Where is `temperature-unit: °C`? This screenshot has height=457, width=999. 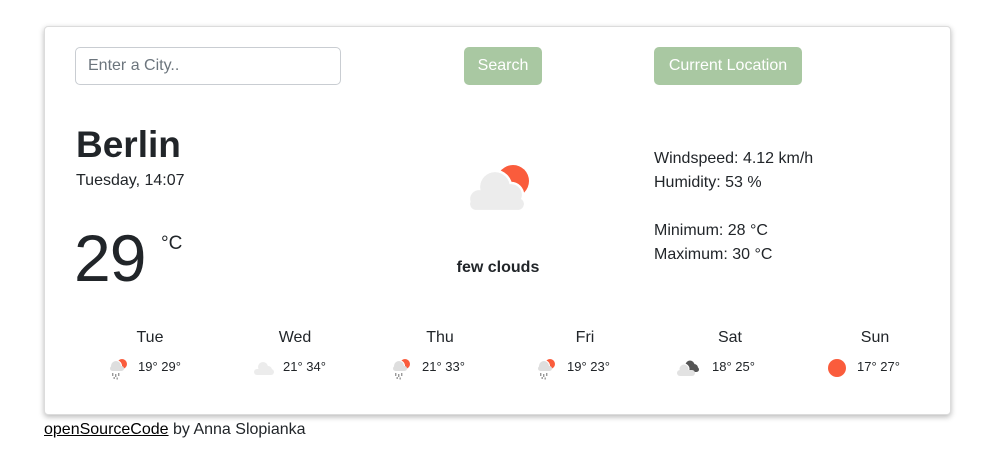 temperature-unit: °C is located at coordinates (171, 244).